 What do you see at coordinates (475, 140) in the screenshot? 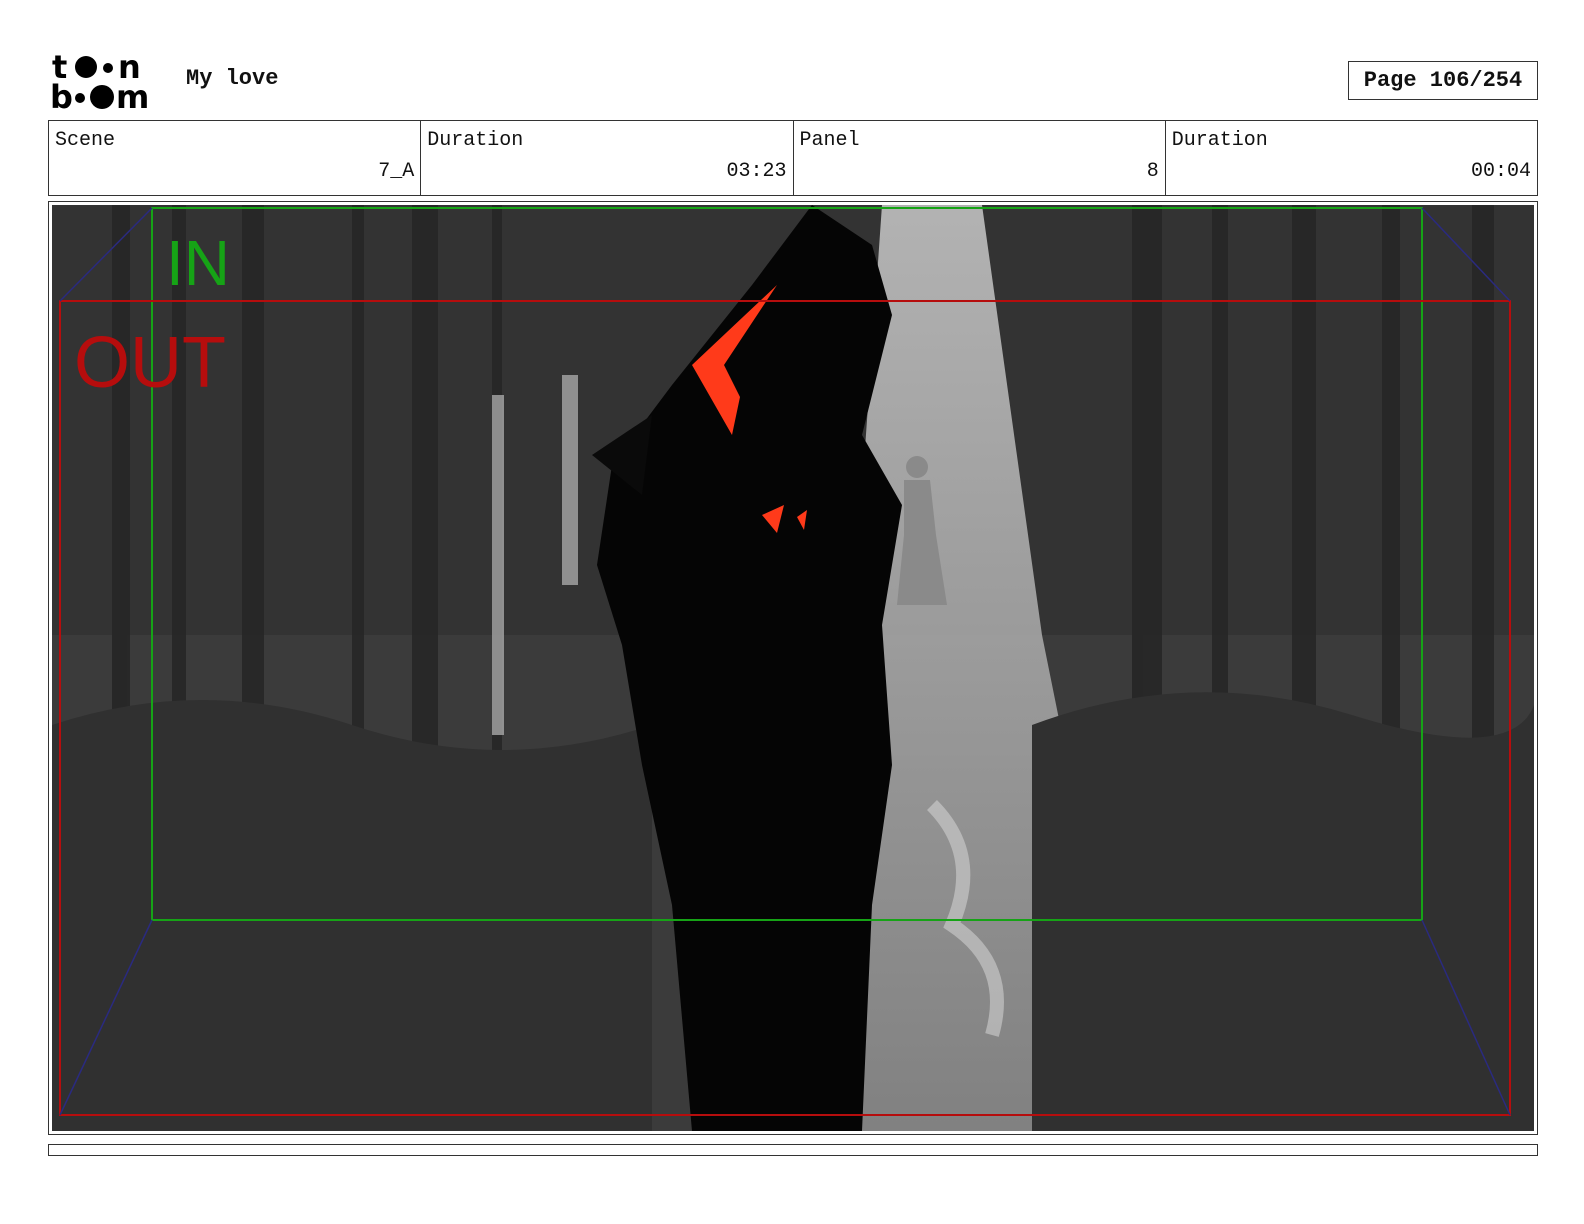
I see `scene-duration-label: Duration` at bounding box center [475, 140].